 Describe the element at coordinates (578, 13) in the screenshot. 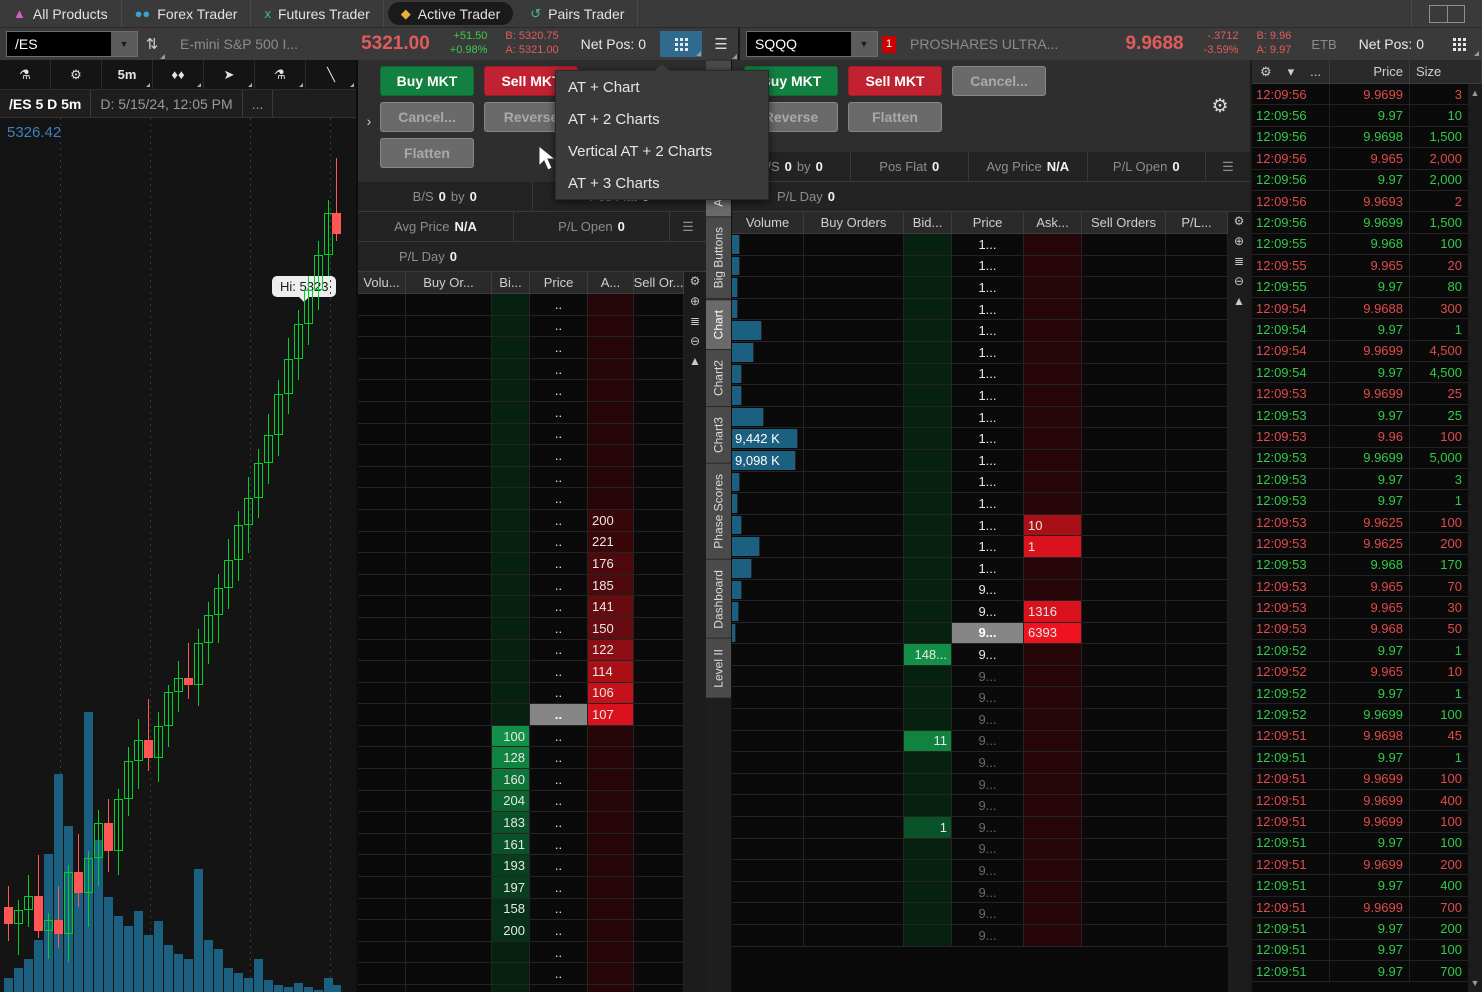

I see `tab-pairs-trader: ↺ Pairs Trader` at that location.